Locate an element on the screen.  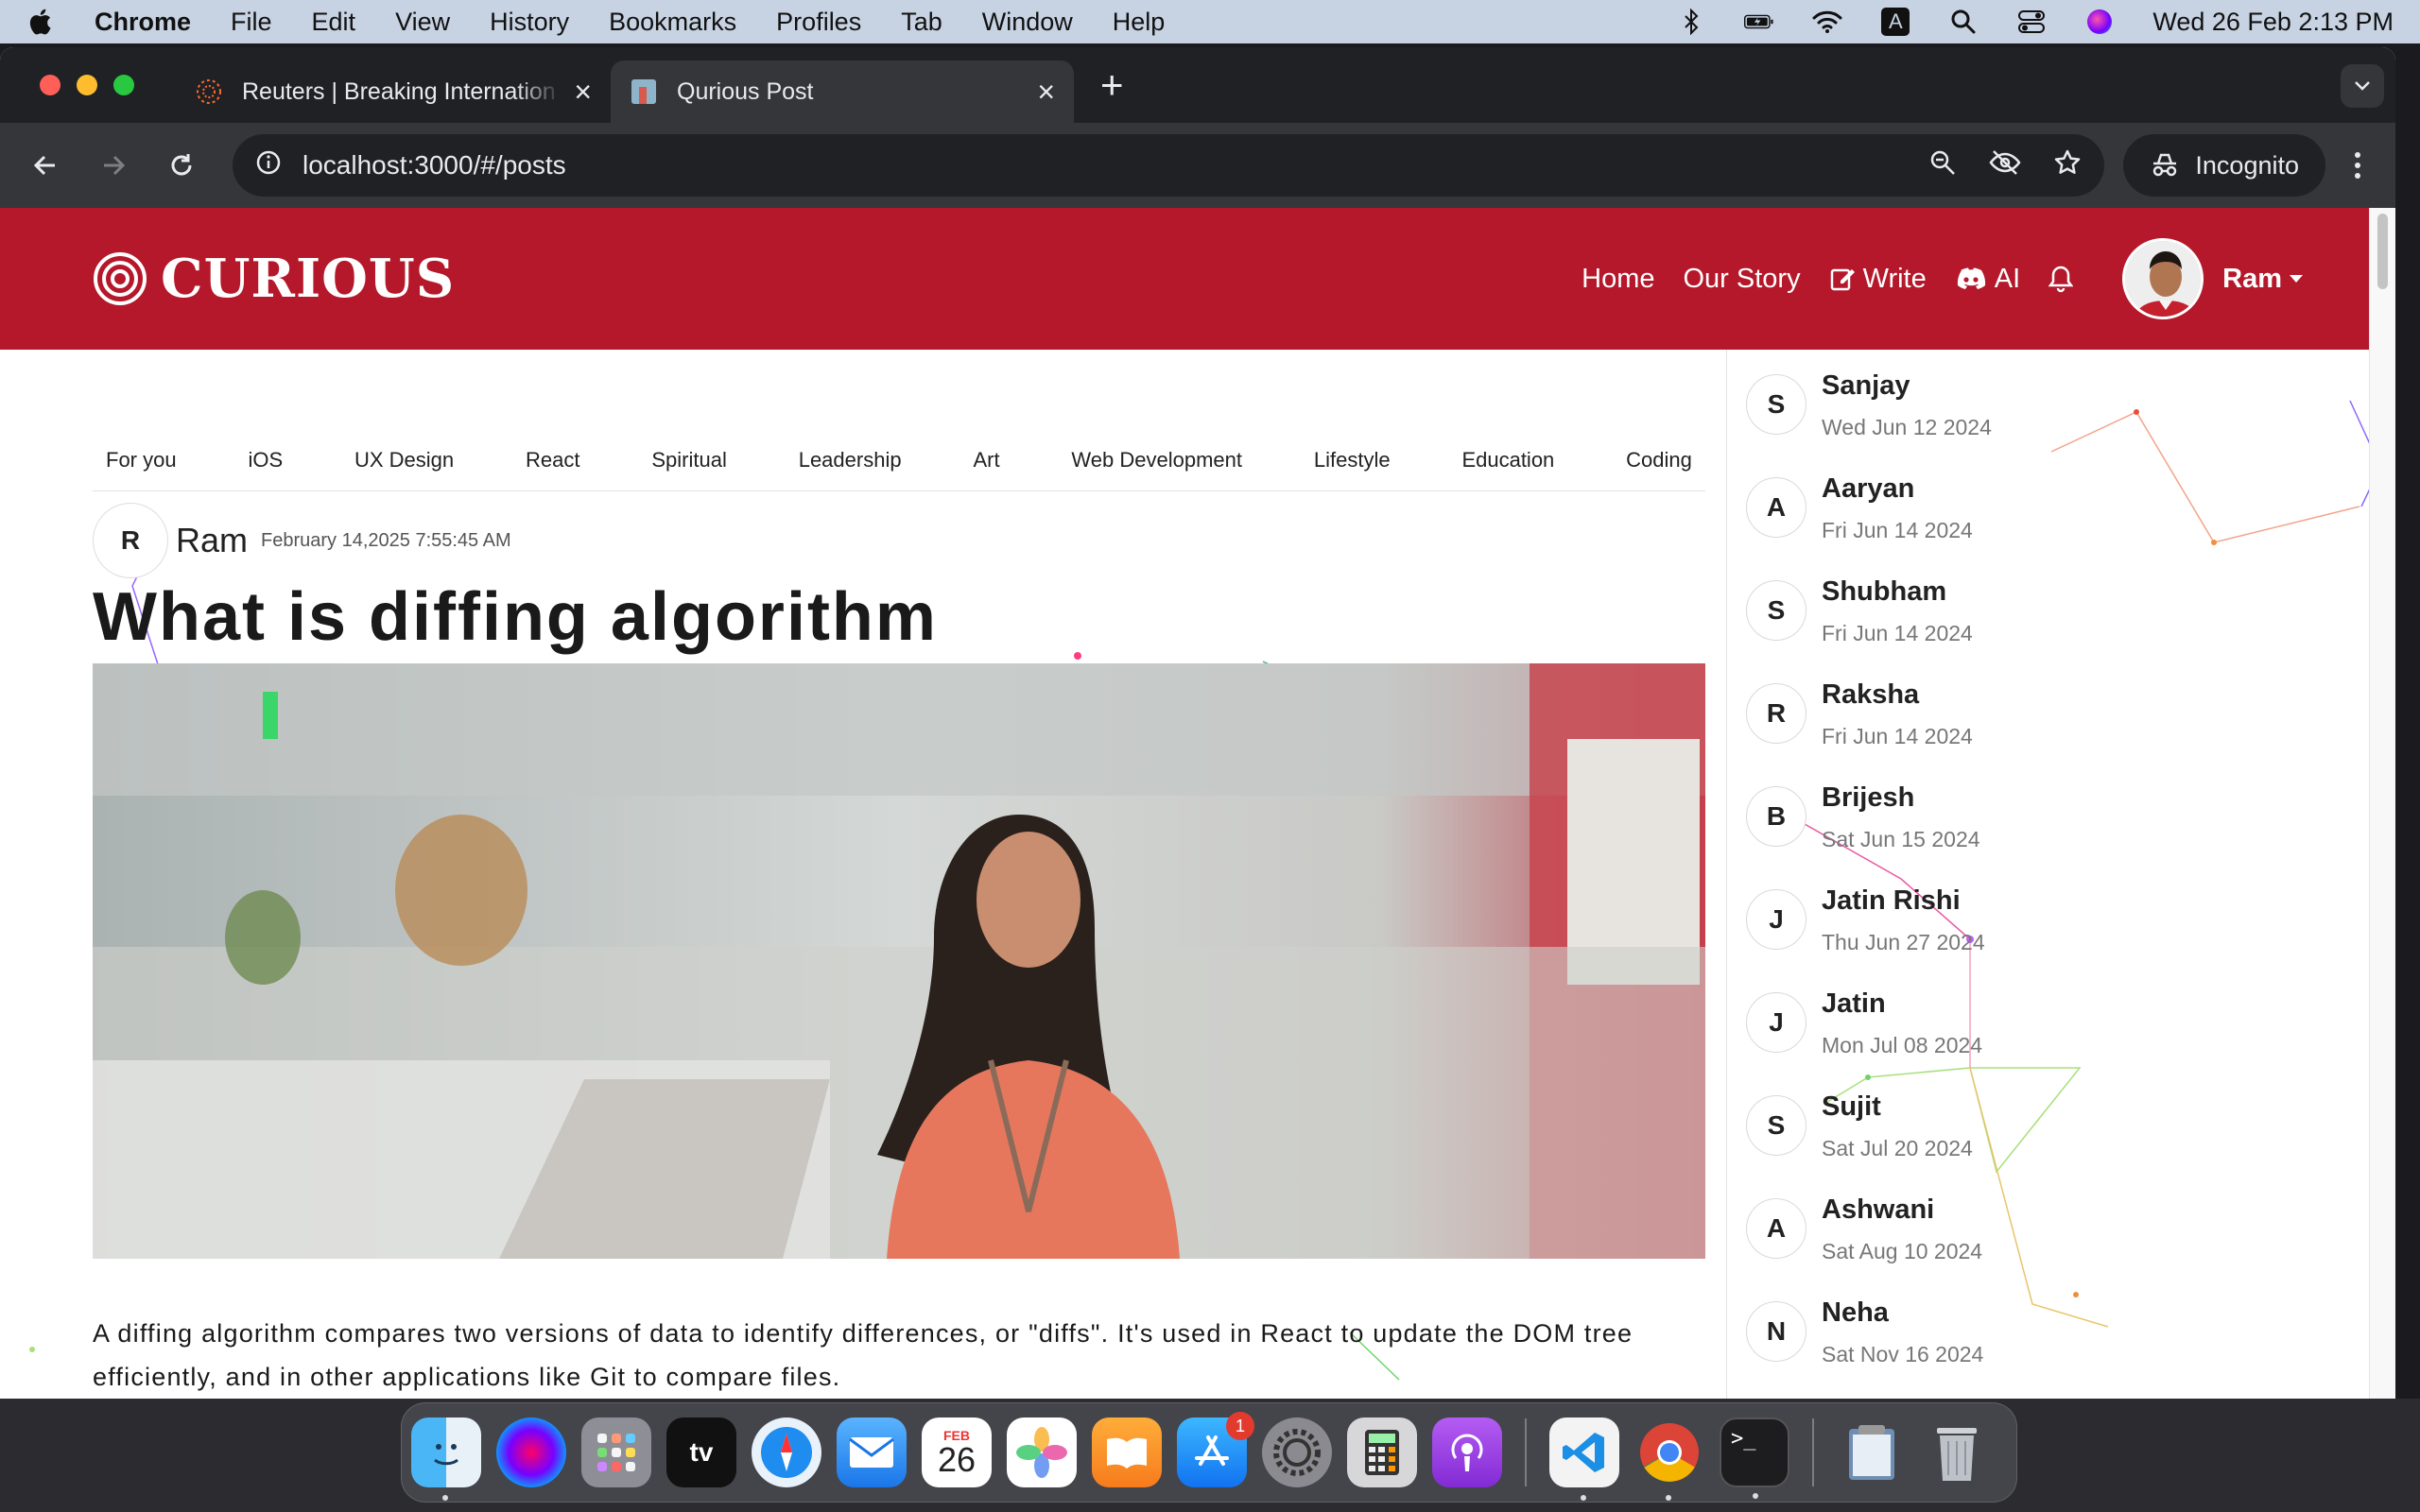
tab-reuters: Reuters | Breaking Internation × is located at coordinates (393, 91).